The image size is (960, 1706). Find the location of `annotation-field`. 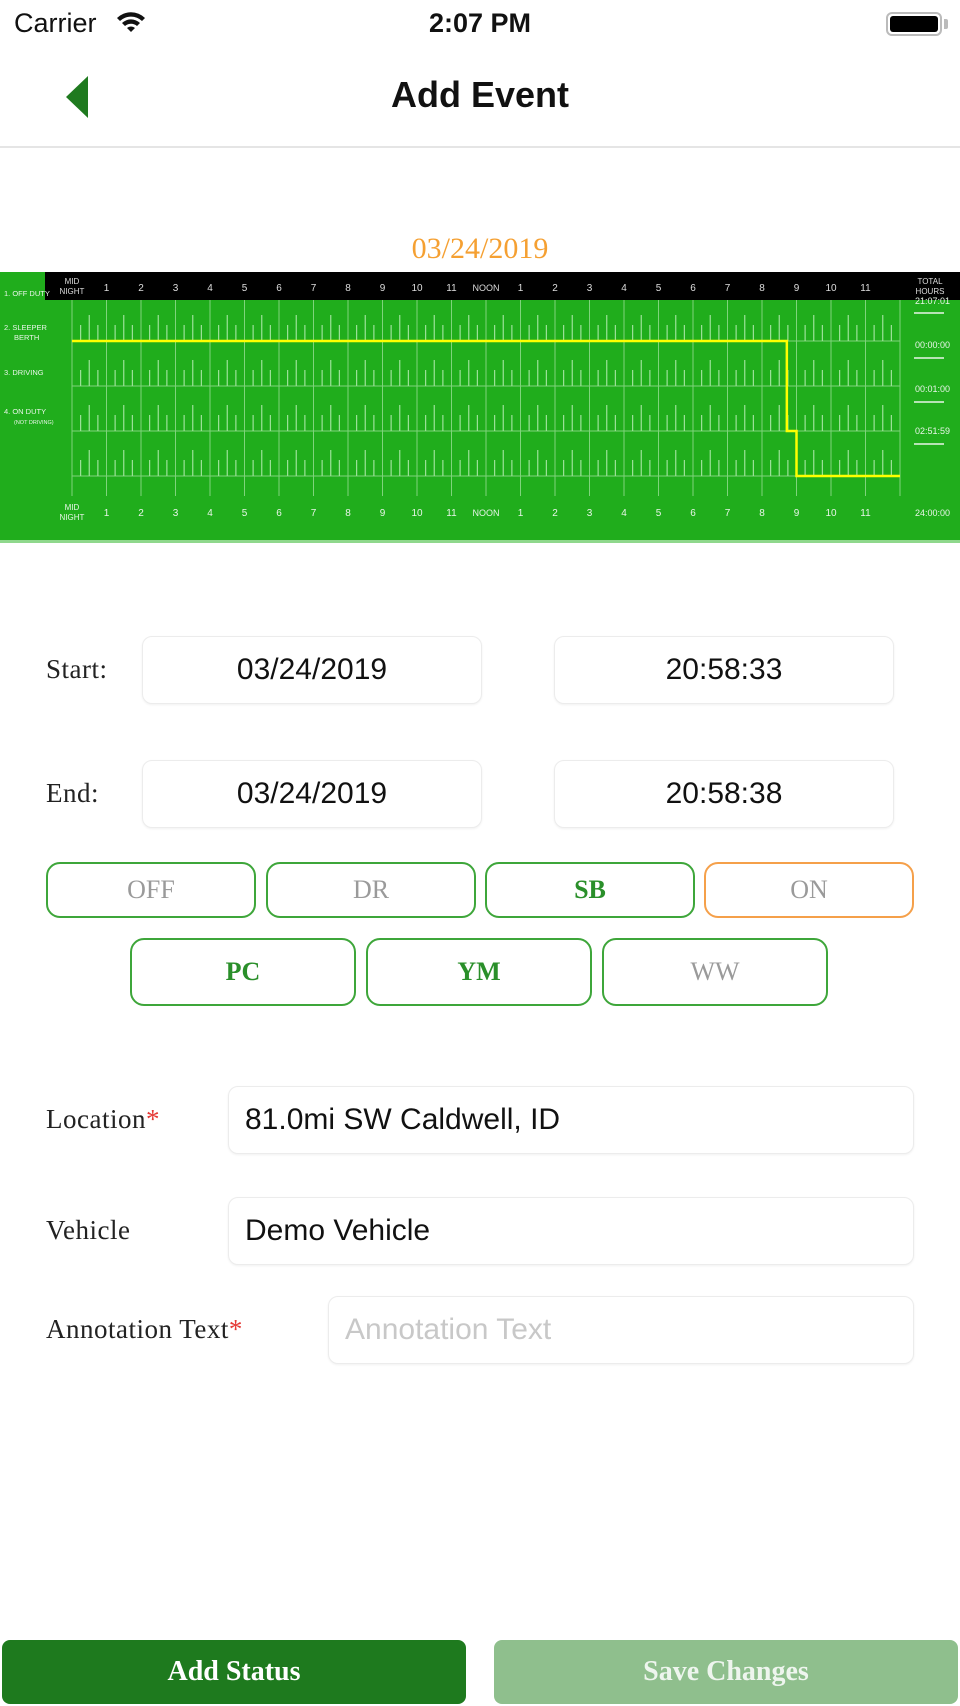

annotation-field is located at coordinates (621, 1330).